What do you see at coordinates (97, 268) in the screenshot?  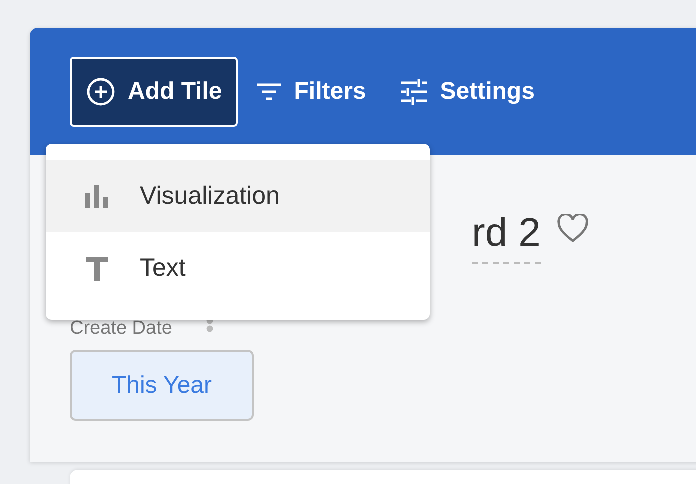 I see `text-icon` at bounding box center [97, 268].